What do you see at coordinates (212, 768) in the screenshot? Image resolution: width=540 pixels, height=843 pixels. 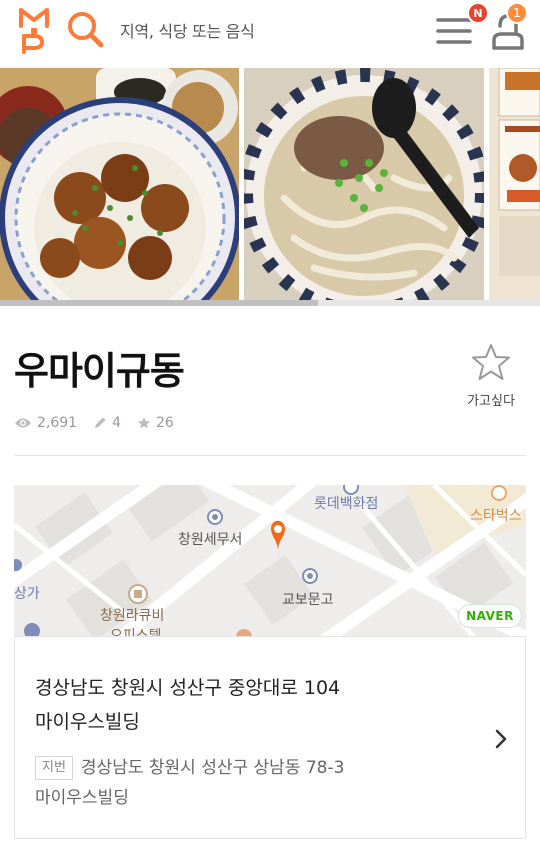 I see `jibun-address-line1: 경상남도 창원시 성산구 상남동 78-3` at bounding box center [212, 768].